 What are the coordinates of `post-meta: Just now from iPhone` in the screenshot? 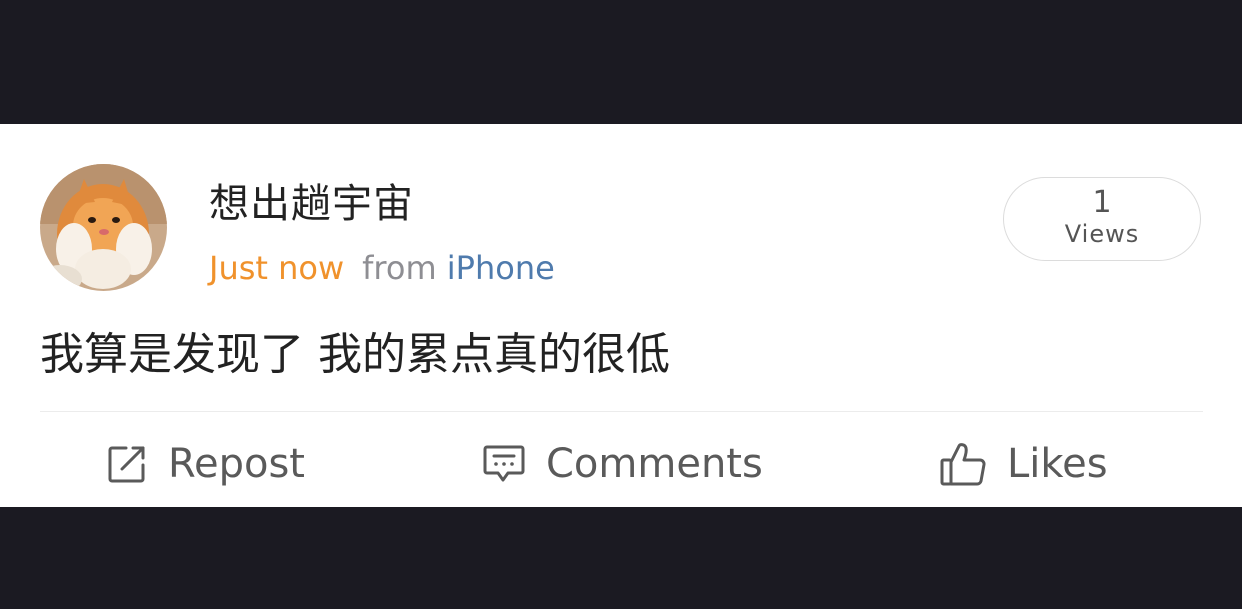 It's located at (382, 268).